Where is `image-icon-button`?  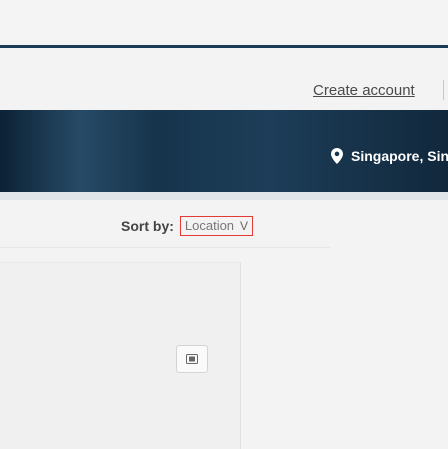 image-icon-button is located at coordinates (192, 359).